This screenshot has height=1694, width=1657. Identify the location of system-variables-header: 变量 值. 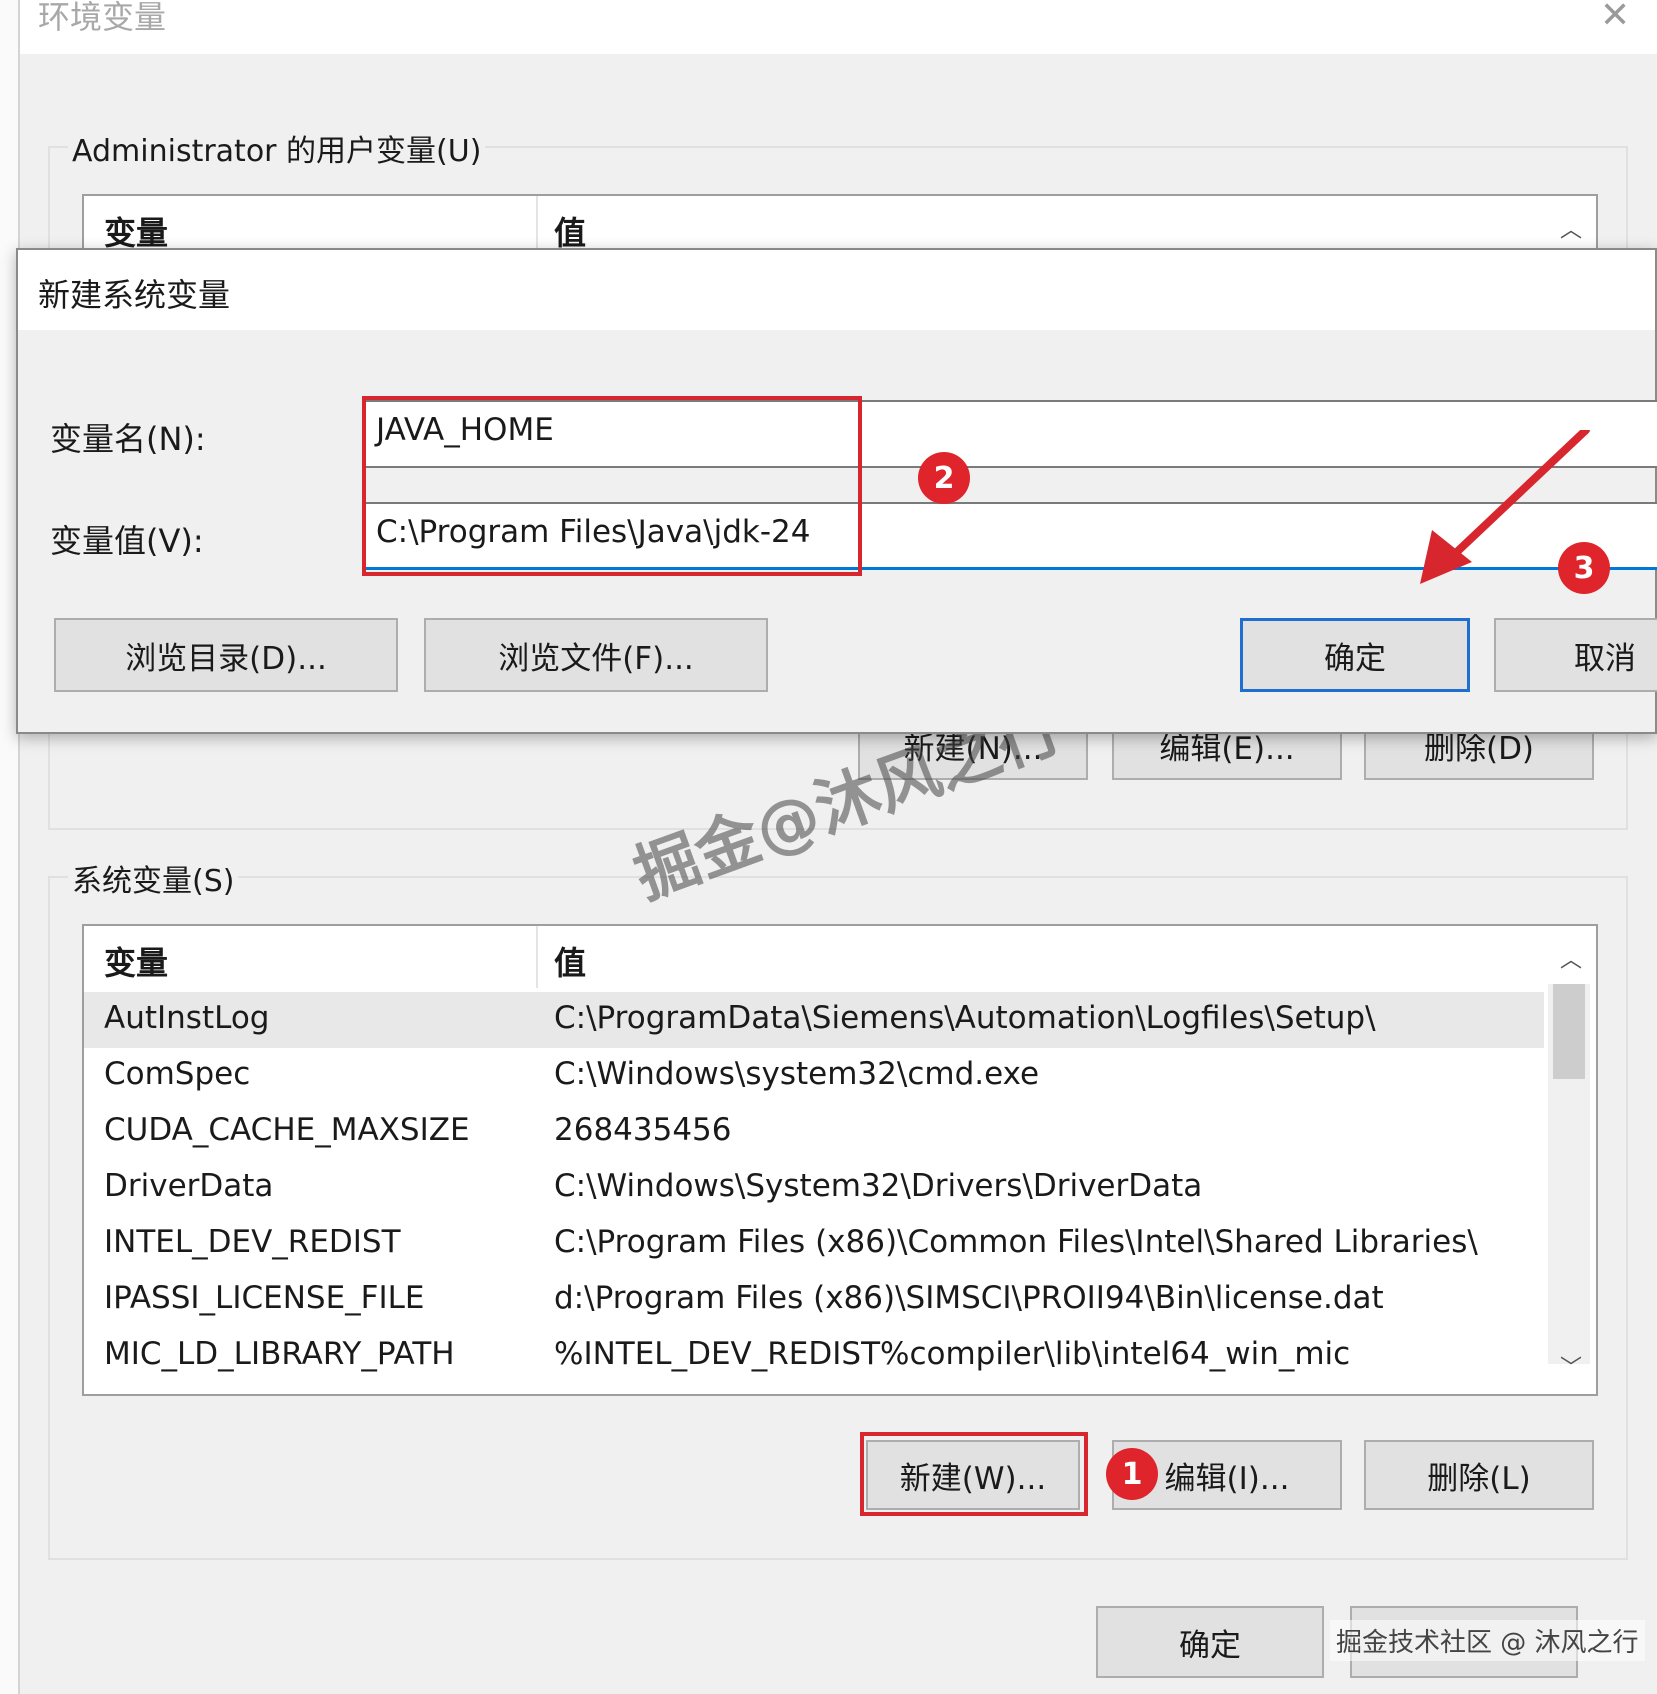
(814, 957).